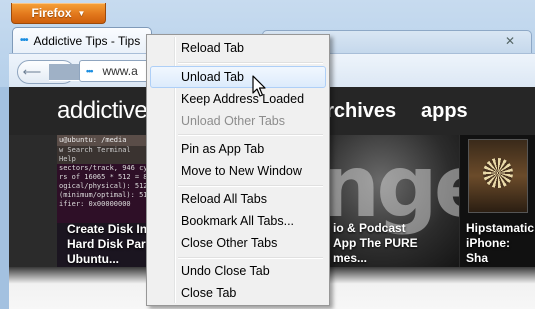  What do you see at coordinates (104, 168) in the screenshot?
I see `terminal-line: sectors/track, 946 cyli` at bounding box center [104, 168].